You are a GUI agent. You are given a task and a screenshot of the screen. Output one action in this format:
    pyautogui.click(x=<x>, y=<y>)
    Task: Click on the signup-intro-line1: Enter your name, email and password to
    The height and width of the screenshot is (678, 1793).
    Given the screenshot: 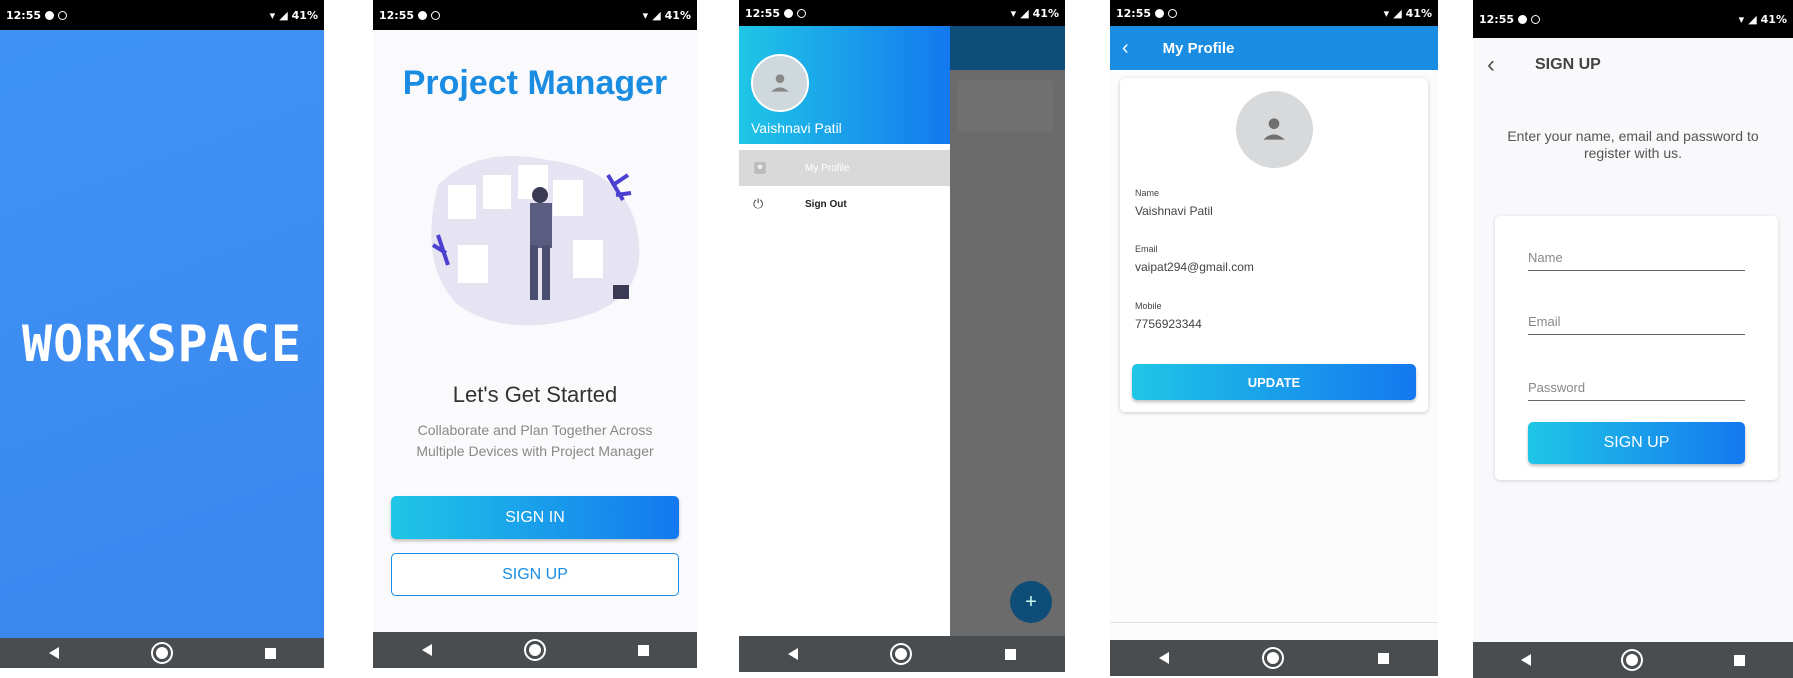 What is the action you would take?
    pyautogui.click(x=1633, y=136)
    